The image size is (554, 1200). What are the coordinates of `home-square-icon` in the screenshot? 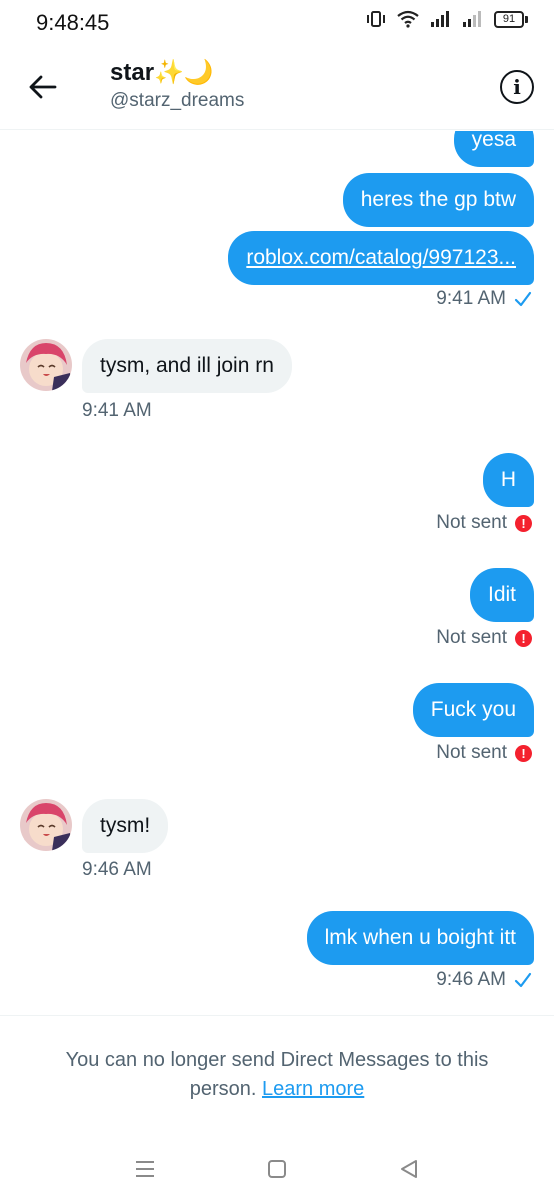 It's located at (277, 1169).